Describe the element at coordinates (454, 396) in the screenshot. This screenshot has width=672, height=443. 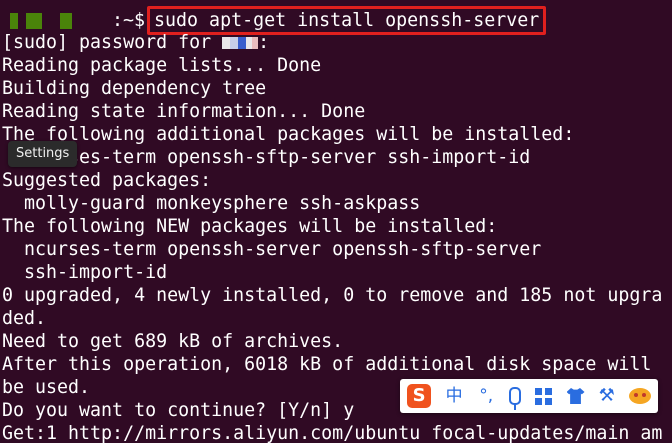
I see `chinese-mode-icon: 中` at that location.